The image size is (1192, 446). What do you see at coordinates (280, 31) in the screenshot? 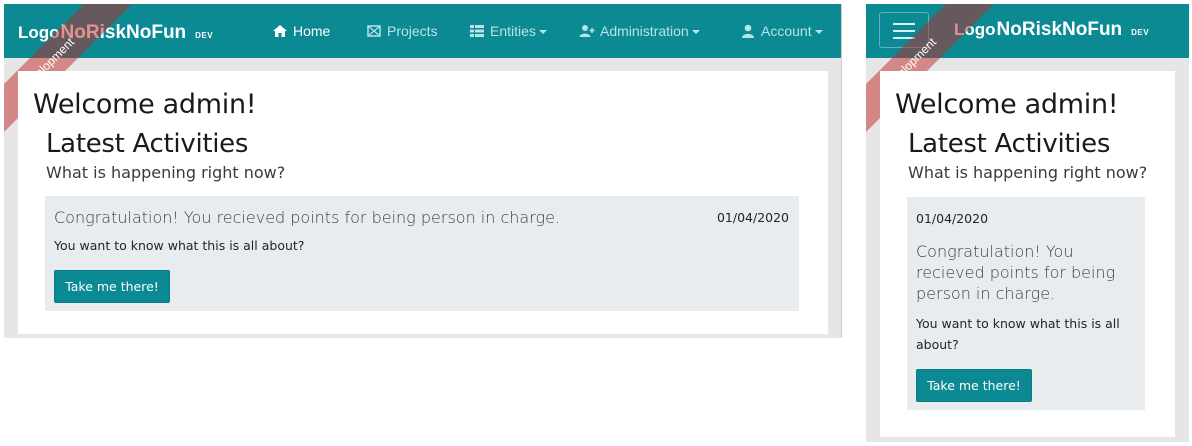
I see `home-icon` at bounding box center [280, 31].